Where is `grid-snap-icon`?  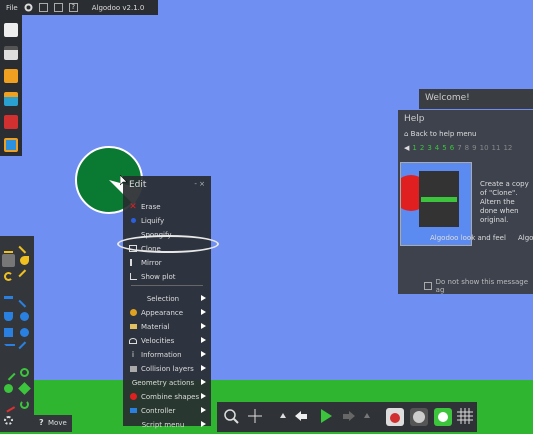
grid-snap-icon is located at coordinates (443, 417).